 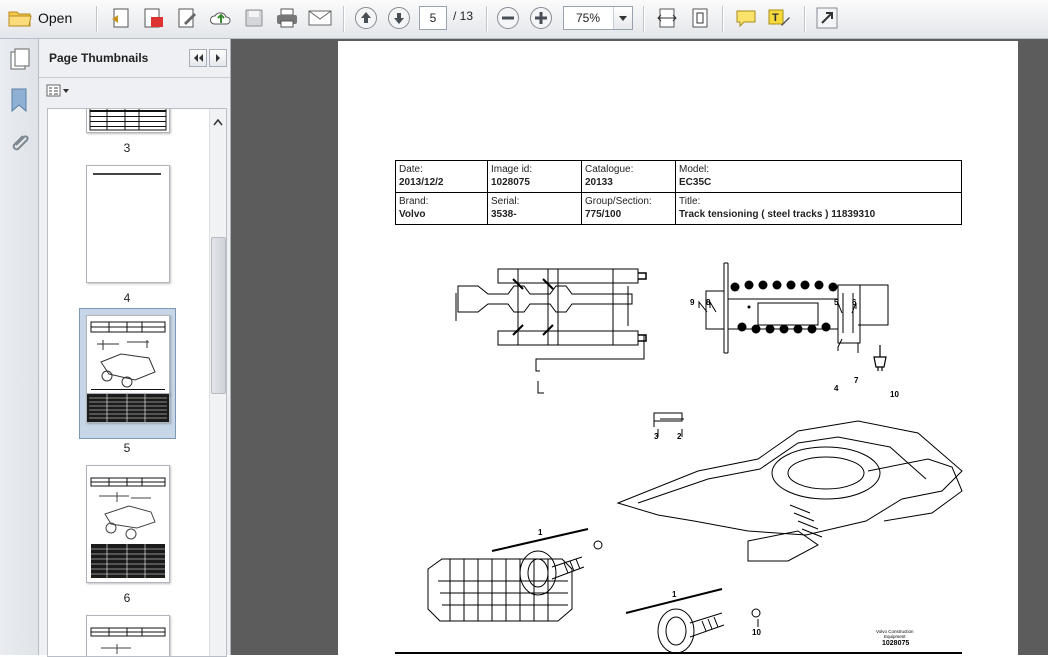 I want to click on options-menu-icon, so click(x=59, y=93).